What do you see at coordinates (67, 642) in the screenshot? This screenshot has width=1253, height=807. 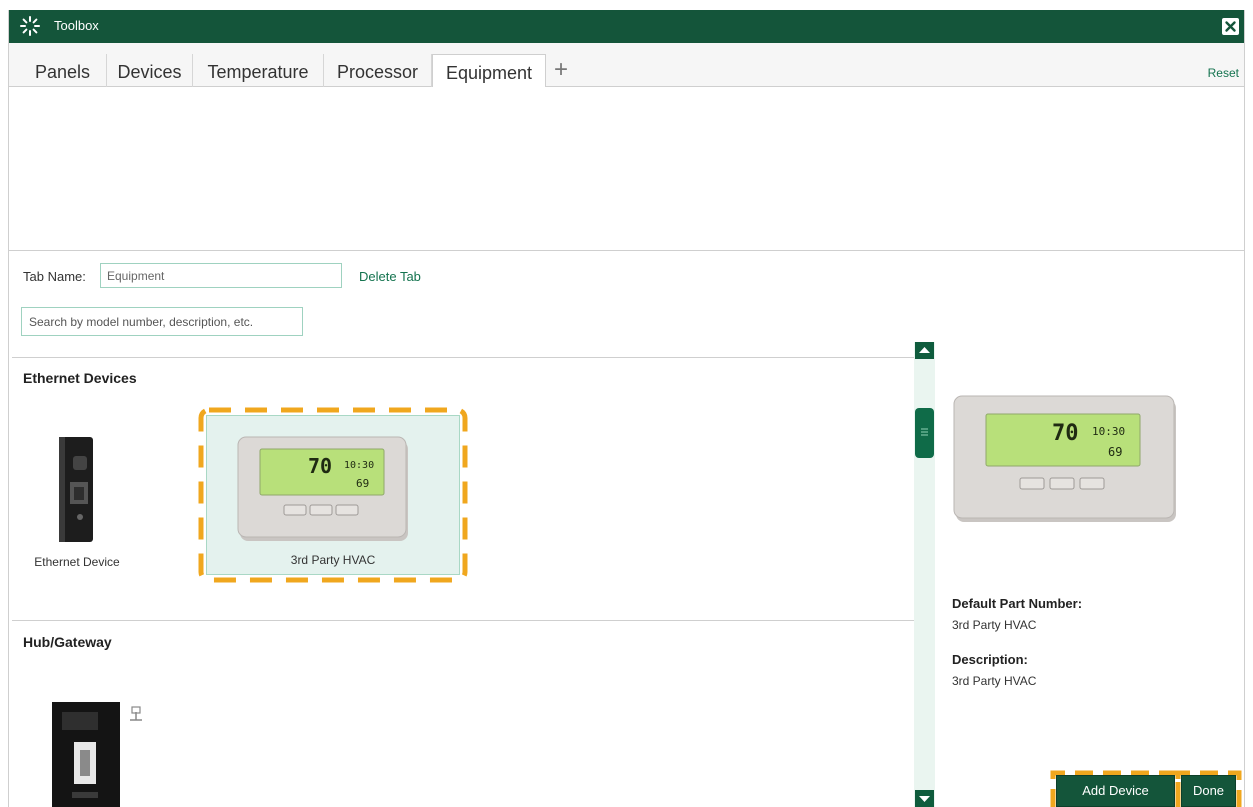 I see `section-title-hub-gateway: Hub/Gateway` at bounding box center [67, 642].